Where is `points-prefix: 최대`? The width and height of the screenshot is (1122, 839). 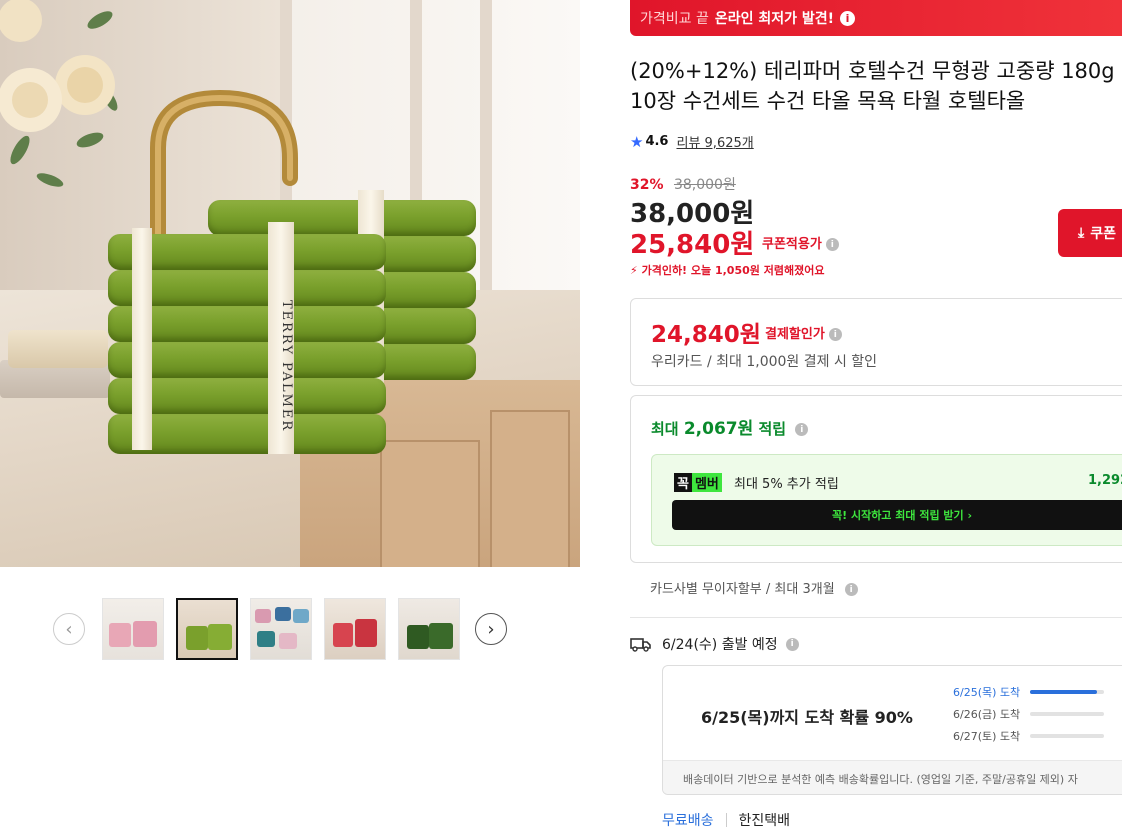
points-prefix: 최대 is located at coordinates (665, 429).